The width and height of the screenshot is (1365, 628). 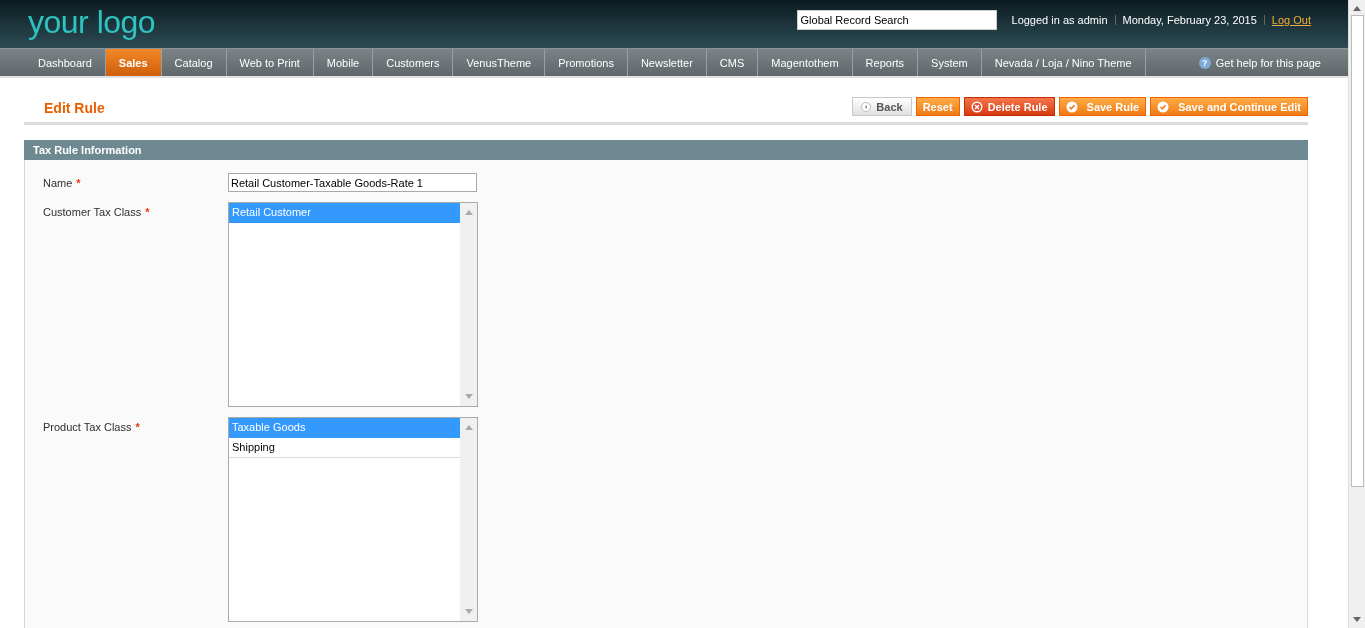 I want to click on section-header: Tax Rule Information, so click(x=666, y=150).